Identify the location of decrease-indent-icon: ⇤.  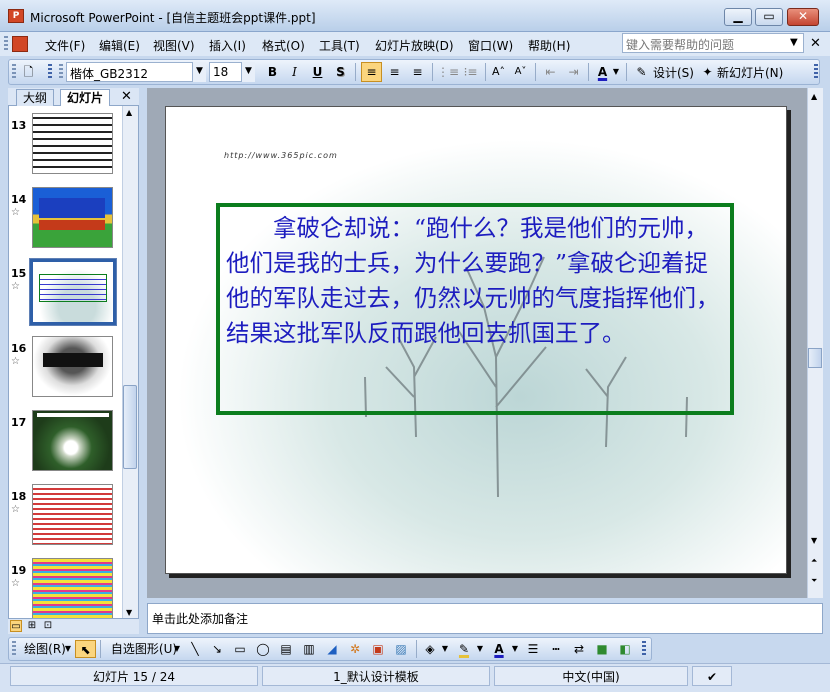
(550, 72).